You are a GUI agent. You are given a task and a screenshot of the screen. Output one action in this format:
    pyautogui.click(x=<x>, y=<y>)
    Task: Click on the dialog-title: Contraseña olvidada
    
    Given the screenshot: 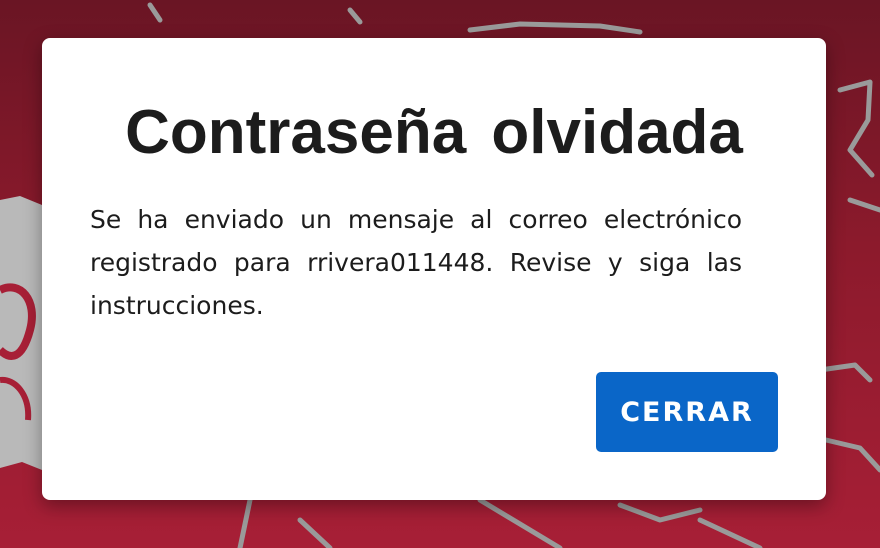 What is the action you would take?
    pyautogui.click(x=434, y=132)
    